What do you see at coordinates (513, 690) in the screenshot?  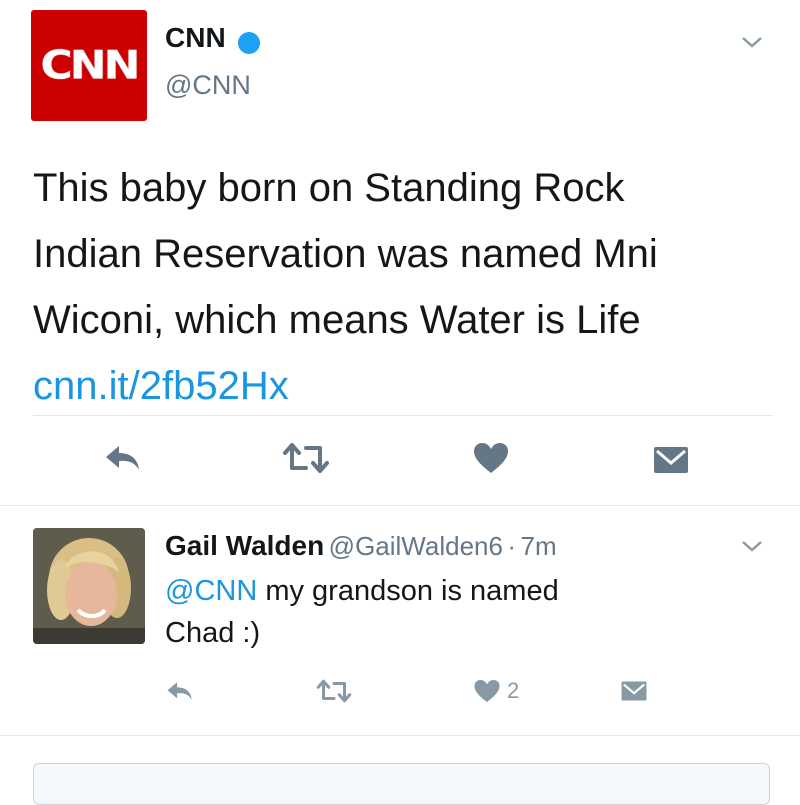 I see `like-count: 2` at bounding box center [513, 690].